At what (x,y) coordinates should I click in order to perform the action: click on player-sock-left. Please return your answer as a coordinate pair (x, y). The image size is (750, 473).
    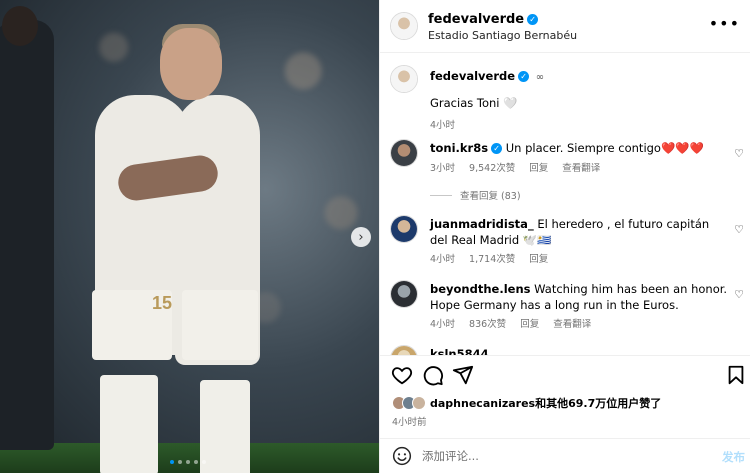
    Looking at the image, I should click on (129, 424).